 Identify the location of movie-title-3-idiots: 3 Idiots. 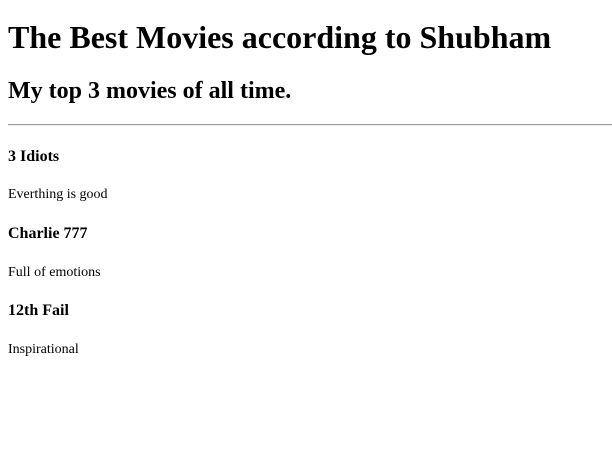
(34, 156).